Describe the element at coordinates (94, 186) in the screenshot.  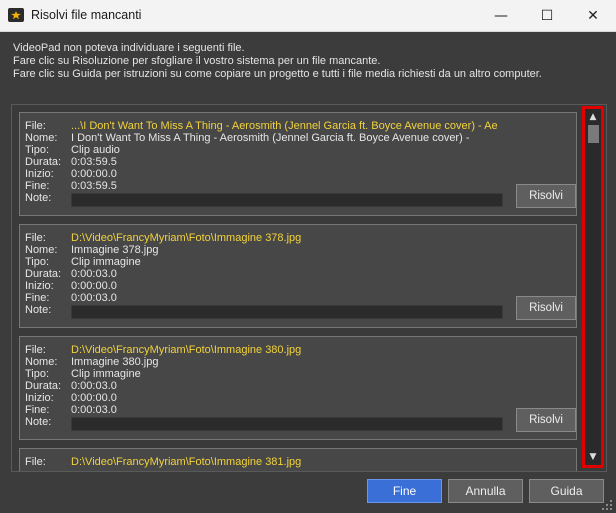
I see `end-value: 0:03:59.5` at that location.